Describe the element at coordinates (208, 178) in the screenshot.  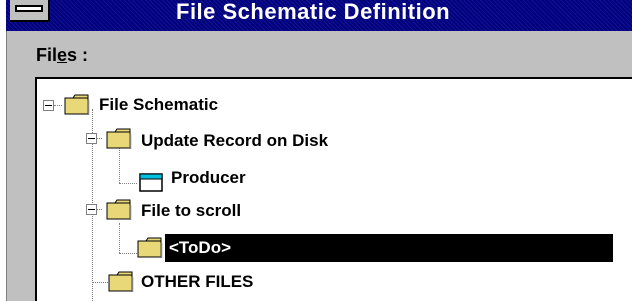
I see `tree-item-label: Producer` at that location.